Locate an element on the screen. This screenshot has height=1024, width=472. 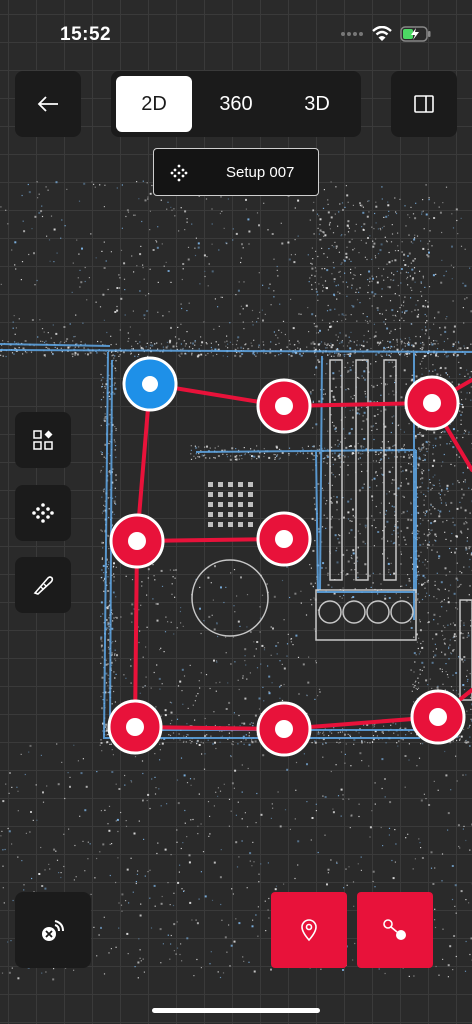
add-marker-button is located at coordinates (309, 930).